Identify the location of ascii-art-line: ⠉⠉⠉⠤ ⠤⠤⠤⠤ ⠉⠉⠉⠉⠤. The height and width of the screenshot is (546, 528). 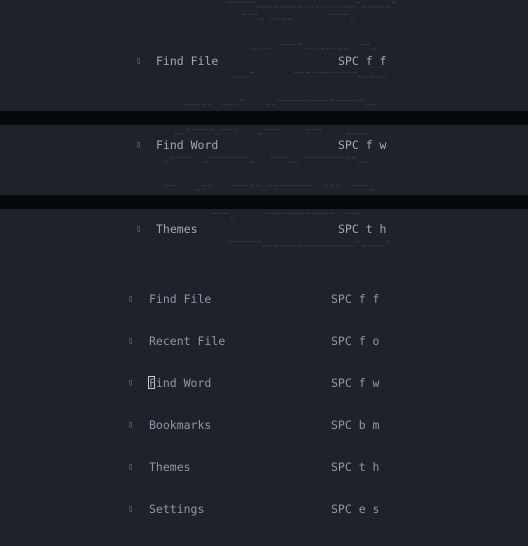
(178, 17).